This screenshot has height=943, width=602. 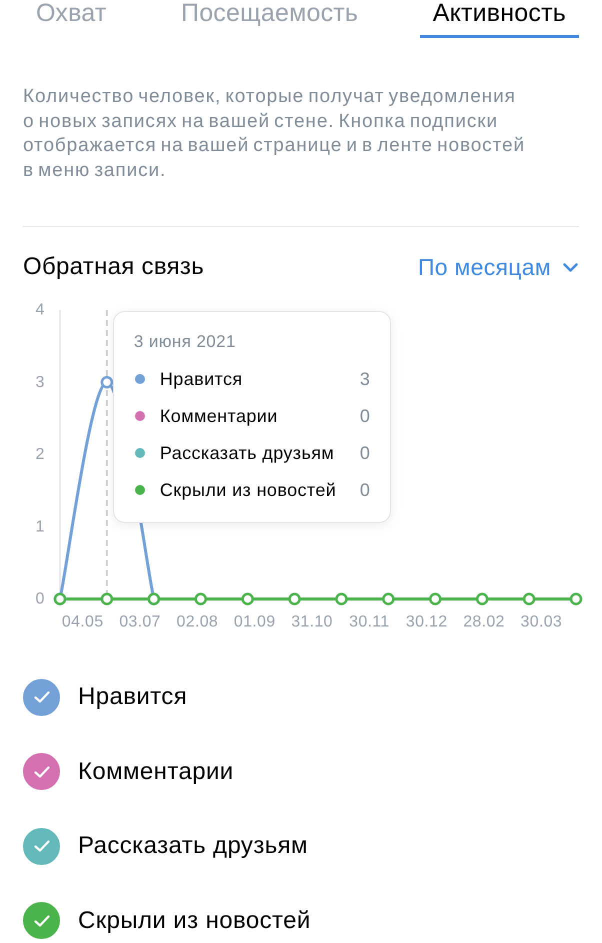 What do you see at coordinates (40, 310) in the screenshot?
I see `y-tick-label: 4` at bounding box center [40, 310].